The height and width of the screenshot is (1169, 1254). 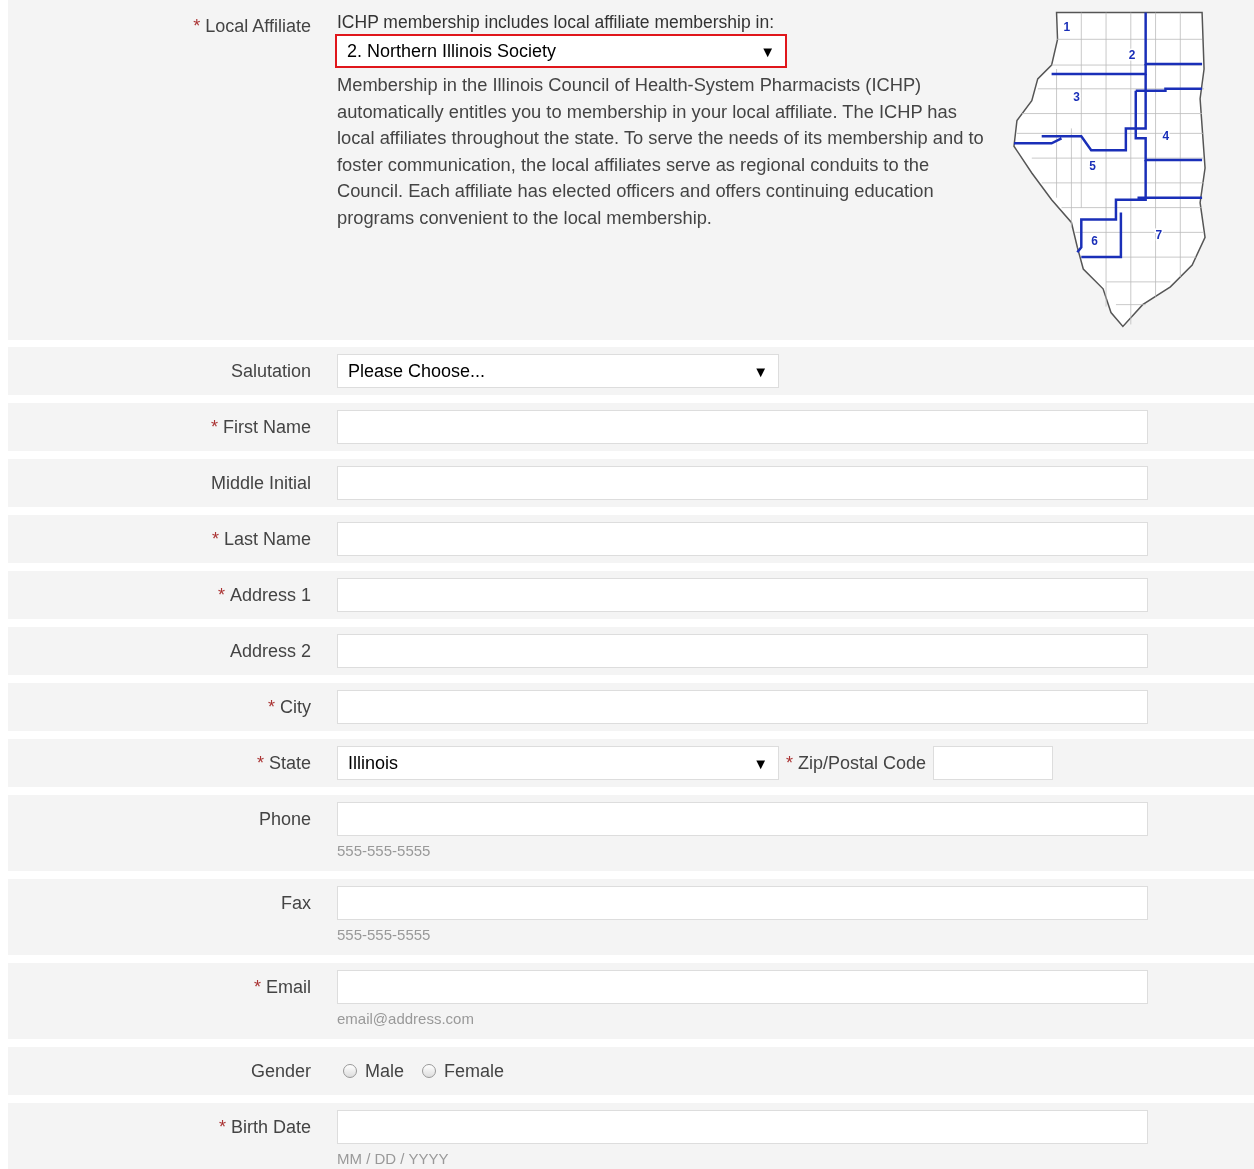 What do you see at coordinates (558, 763) in the screenshot?
I see `dropdown: Illinois ▼` at bounding box center [558, 763].